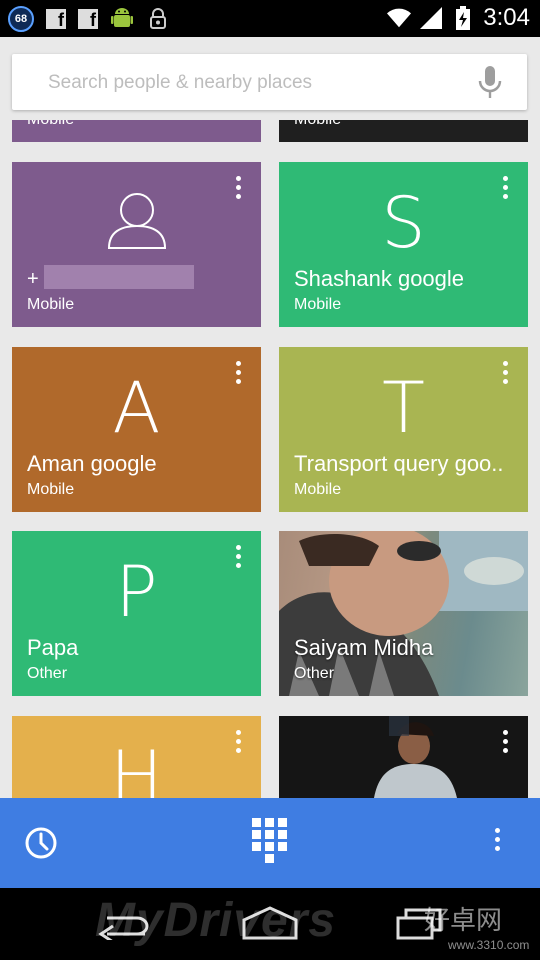 The image size is (540, 960). I want to click on watermark-url: www.3310.com, so click(489, 945).